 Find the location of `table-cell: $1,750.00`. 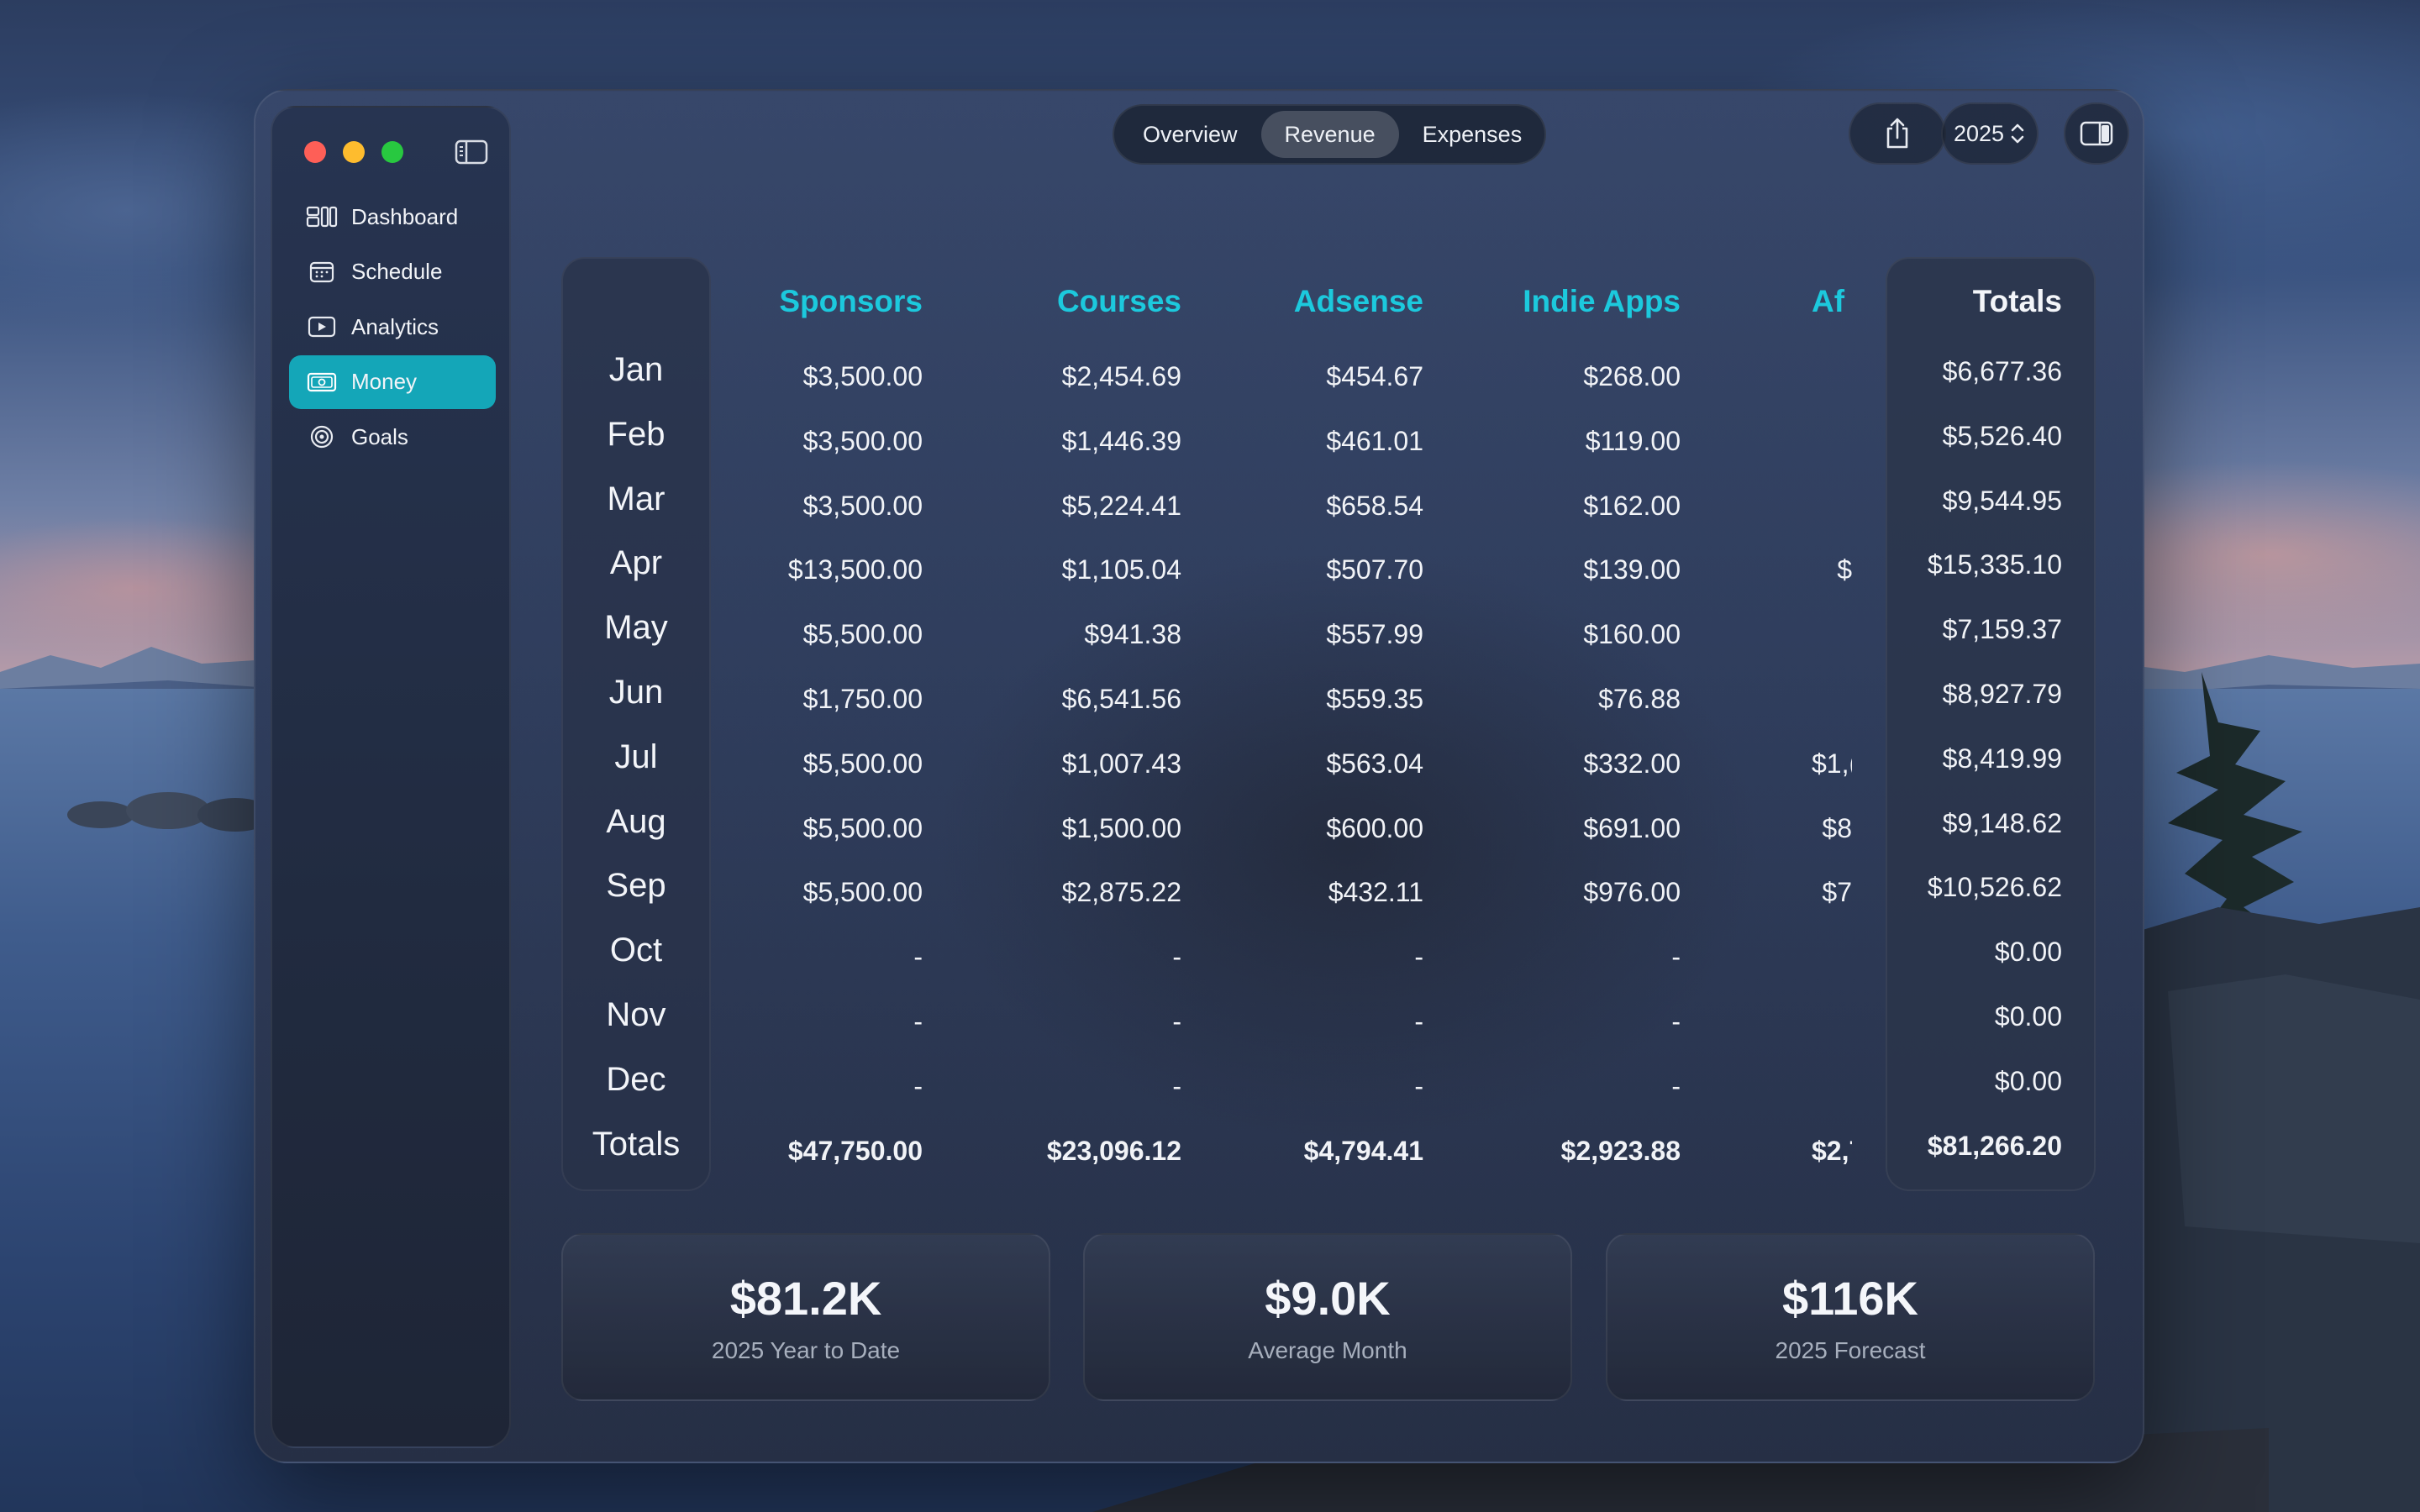

table-cell: $1,750.00 is located at coordinates (863, 699).